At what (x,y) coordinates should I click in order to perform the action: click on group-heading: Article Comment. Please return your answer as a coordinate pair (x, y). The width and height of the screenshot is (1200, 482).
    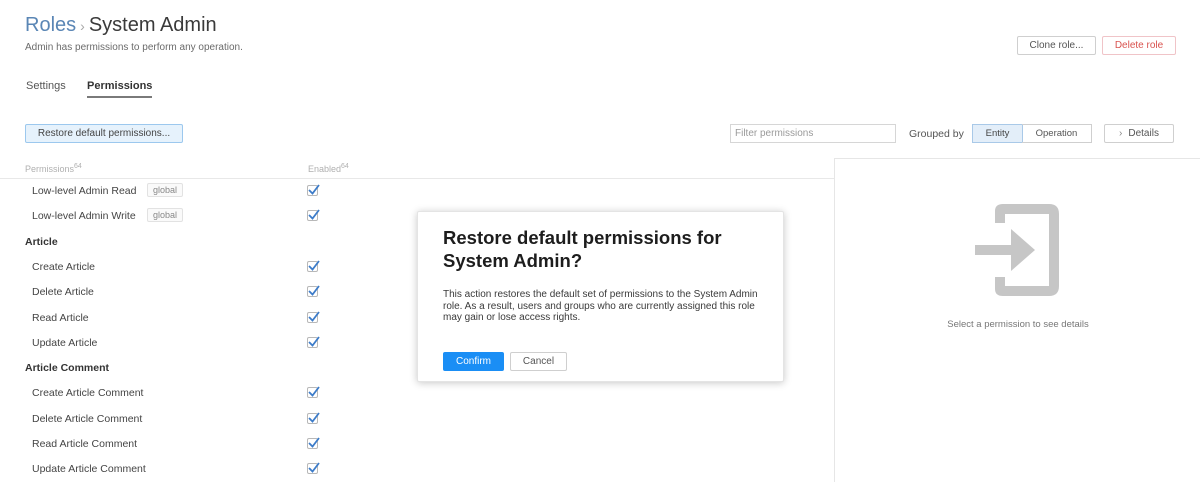
    Looking at the image, I should click on (67, 368).